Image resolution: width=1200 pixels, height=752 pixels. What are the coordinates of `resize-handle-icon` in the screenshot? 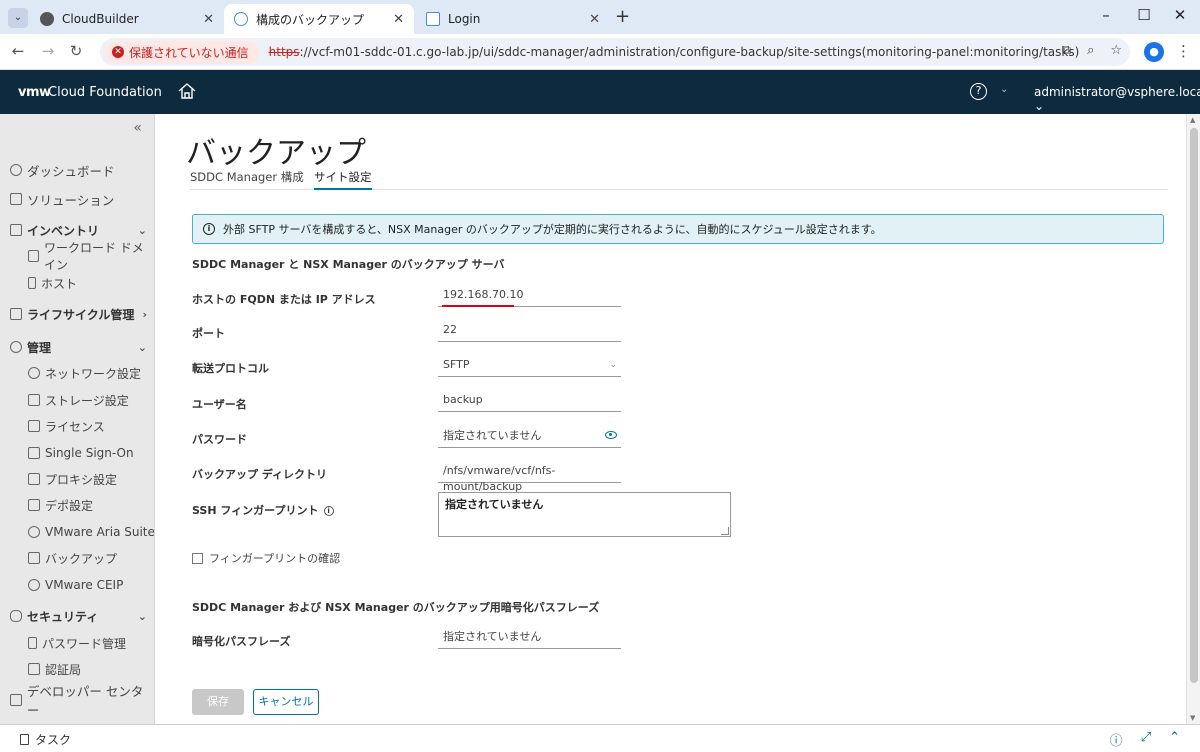 It's located at (725, 531).